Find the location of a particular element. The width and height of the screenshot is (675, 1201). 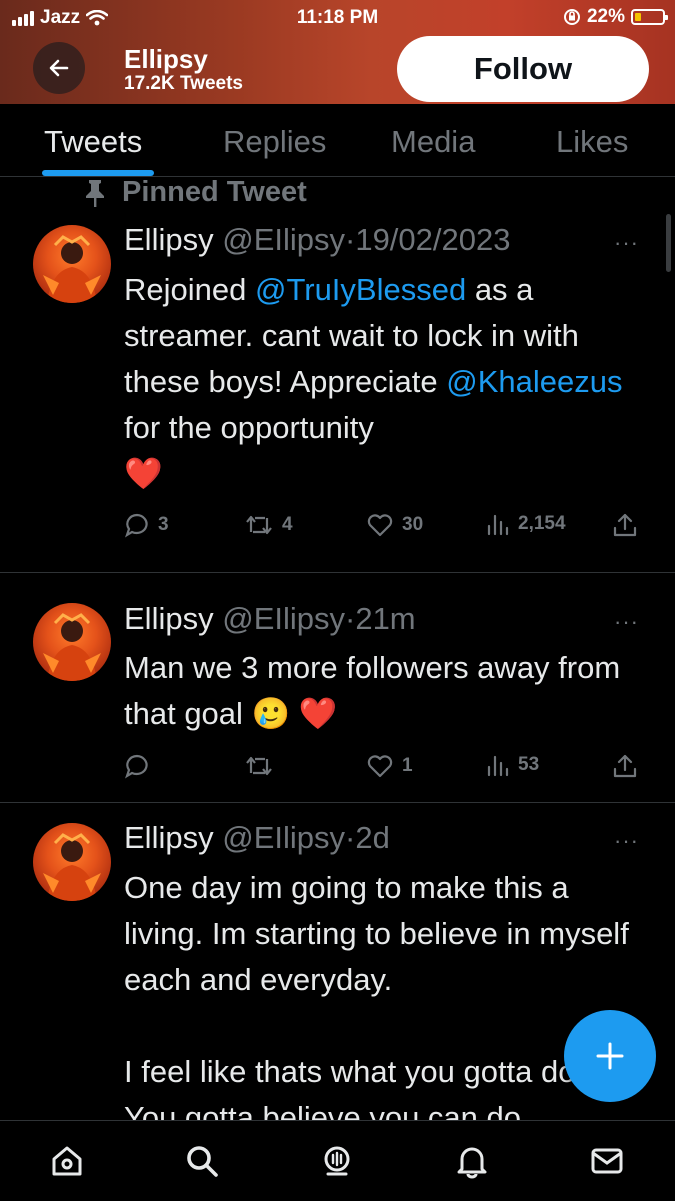

tweet-text-part: for the opportunity is located at coordinates (249, 427).